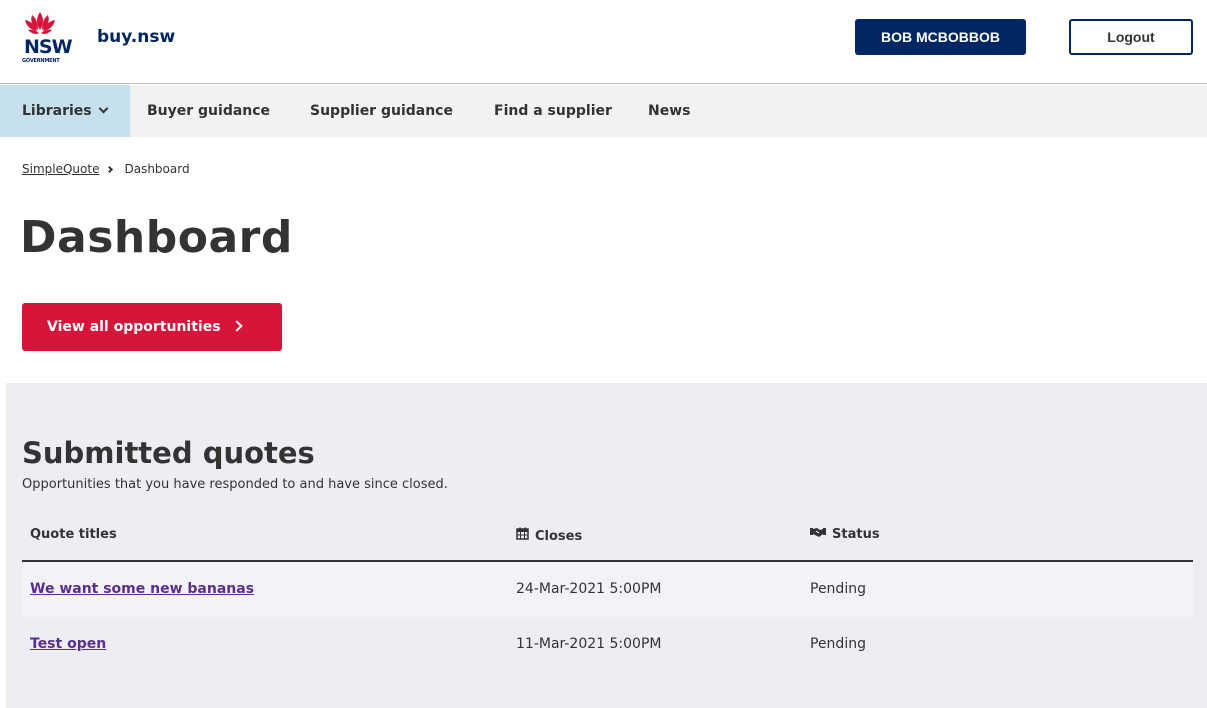 The height and width of the screenshot is (708, 1207). Describe the element at coordinates (60, 169) in the screenshot. I see `breadcrumb-link-simplequote: SimpleQuote` at that location.